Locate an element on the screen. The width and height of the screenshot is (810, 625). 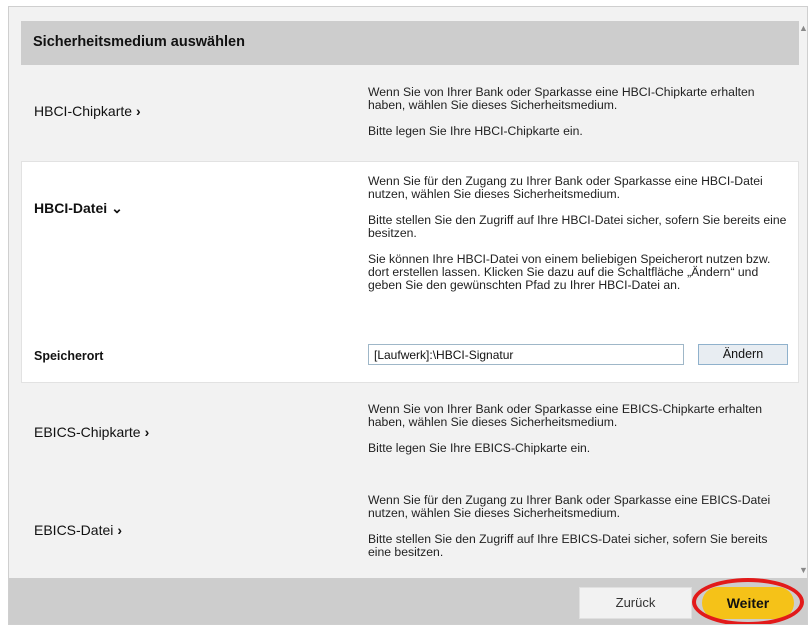
scroll-down-icon: ▼ is located at coordinates (803, 570).